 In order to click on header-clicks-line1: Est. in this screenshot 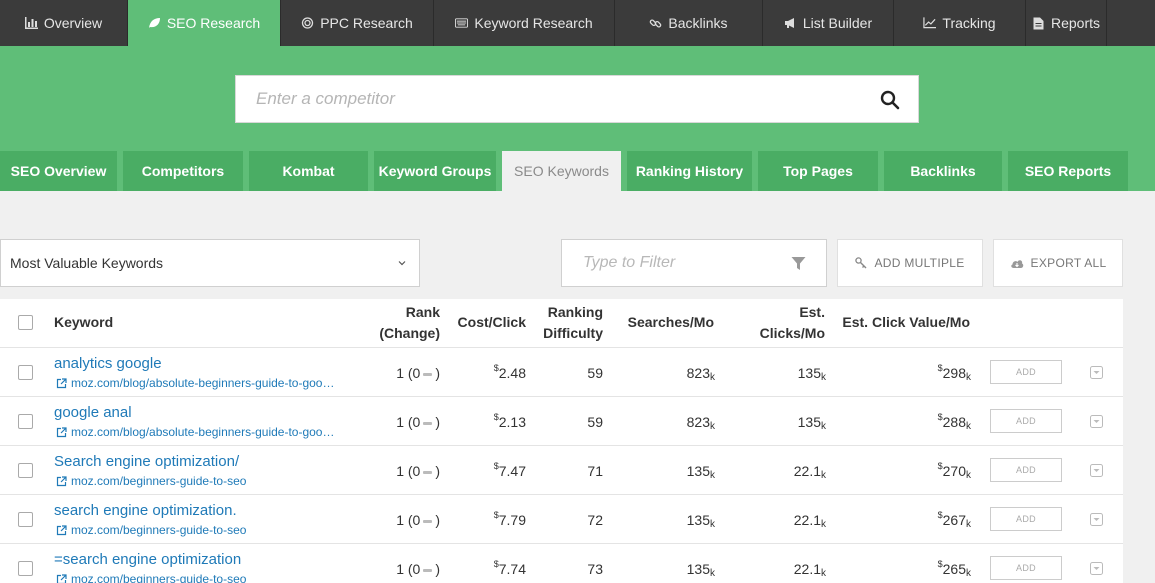, I will do `click(812, 312)`.